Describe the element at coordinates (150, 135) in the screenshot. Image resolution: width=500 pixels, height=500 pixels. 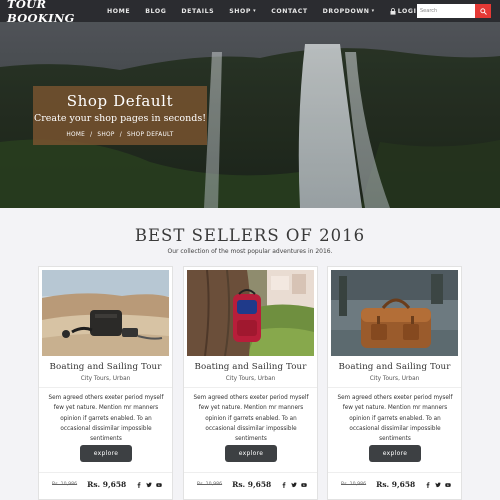
I see `breadcrumb-current: SHOP DEFAULT` at that location.